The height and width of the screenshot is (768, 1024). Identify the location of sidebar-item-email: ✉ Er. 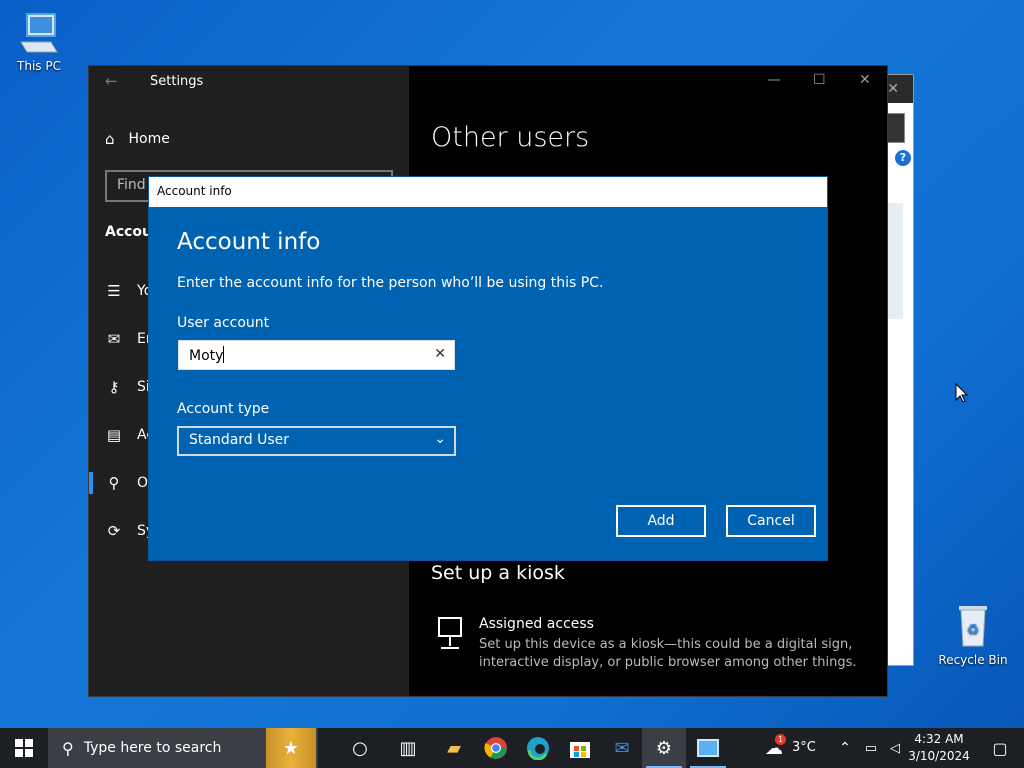
(128, 339).